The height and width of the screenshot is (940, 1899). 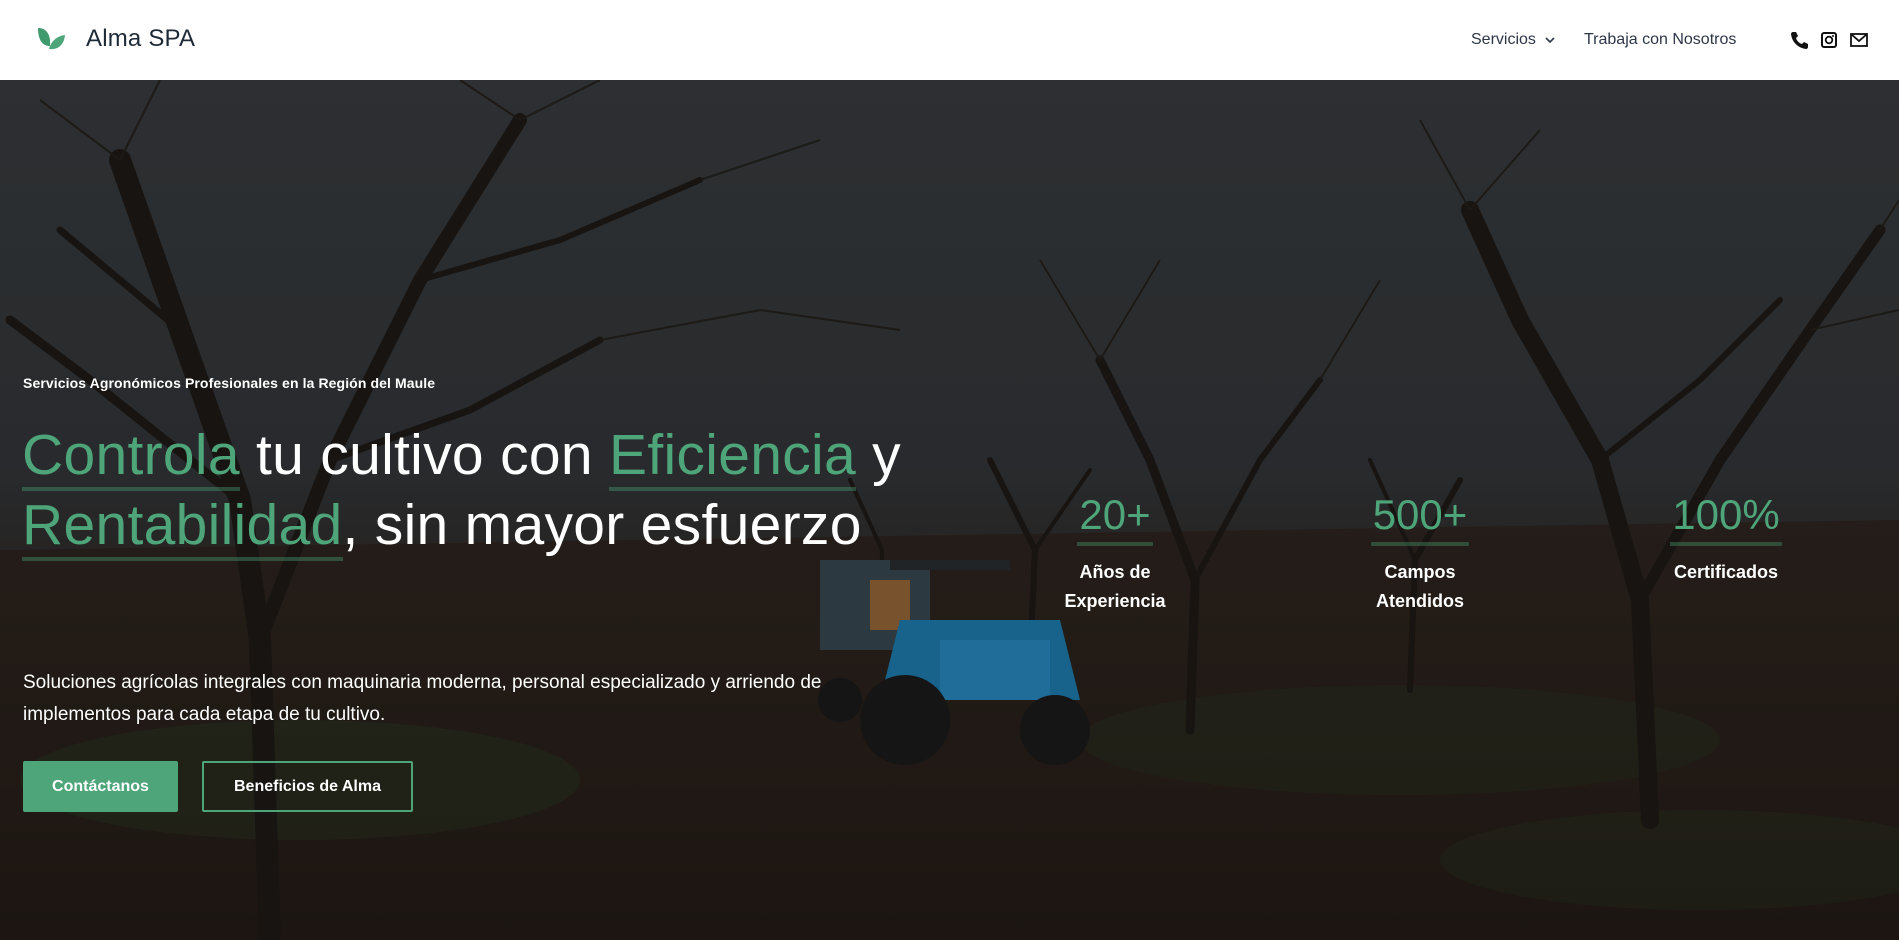 I want to click on hero-title-highlight-1: Controla, so click(x=131, y=457).